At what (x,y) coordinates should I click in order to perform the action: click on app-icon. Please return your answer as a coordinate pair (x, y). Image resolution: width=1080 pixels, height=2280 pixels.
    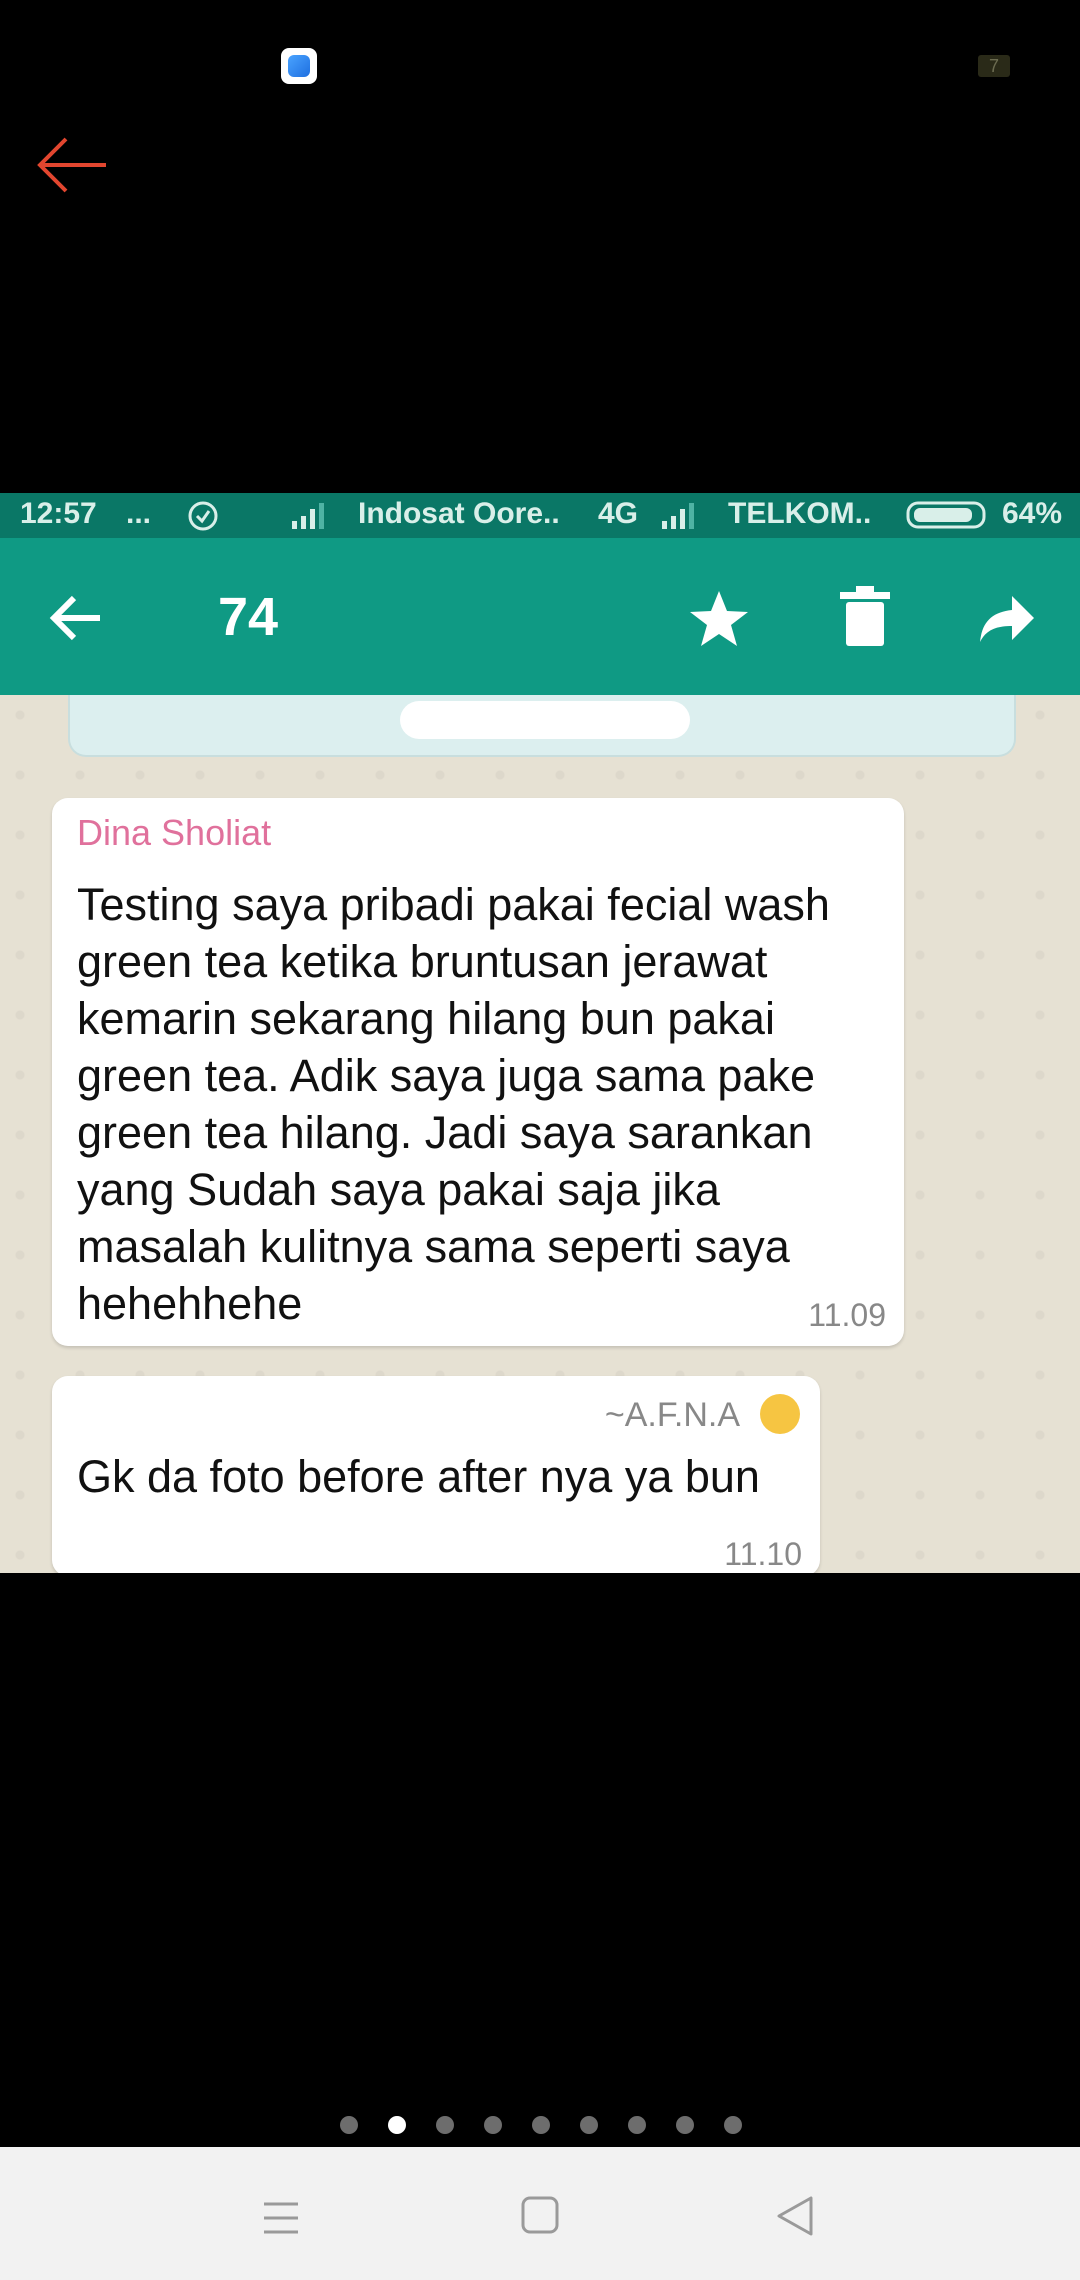
    Looking at the image, I should click on (299, 66).